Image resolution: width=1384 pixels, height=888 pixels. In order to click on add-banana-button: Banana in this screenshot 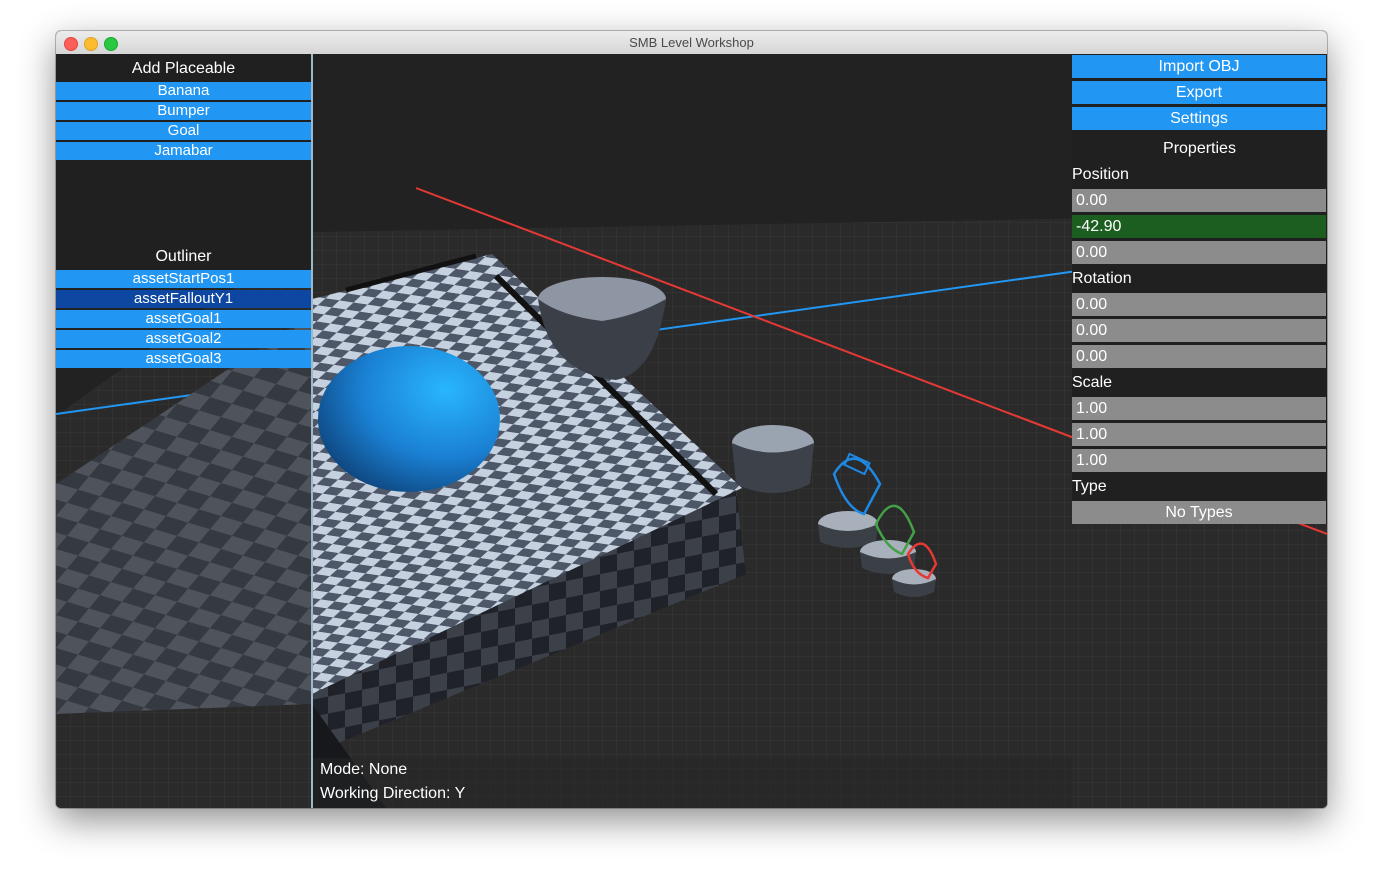, I will do `click(183, 91)`.